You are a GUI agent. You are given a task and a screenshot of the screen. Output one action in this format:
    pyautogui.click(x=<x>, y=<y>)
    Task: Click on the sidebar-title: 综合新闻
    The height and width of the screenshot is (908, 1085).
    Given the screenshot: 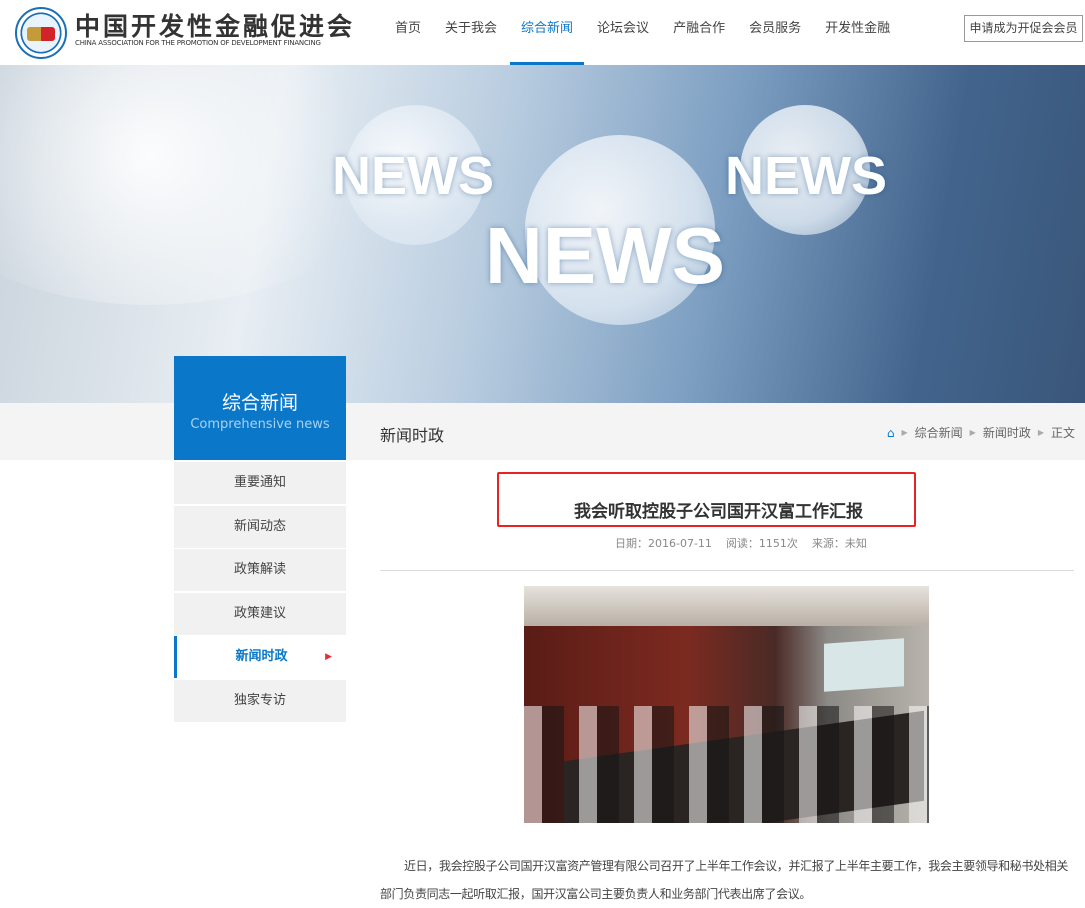 What is the action you would take?
    pyautogui.click(x=259, y=403)
    